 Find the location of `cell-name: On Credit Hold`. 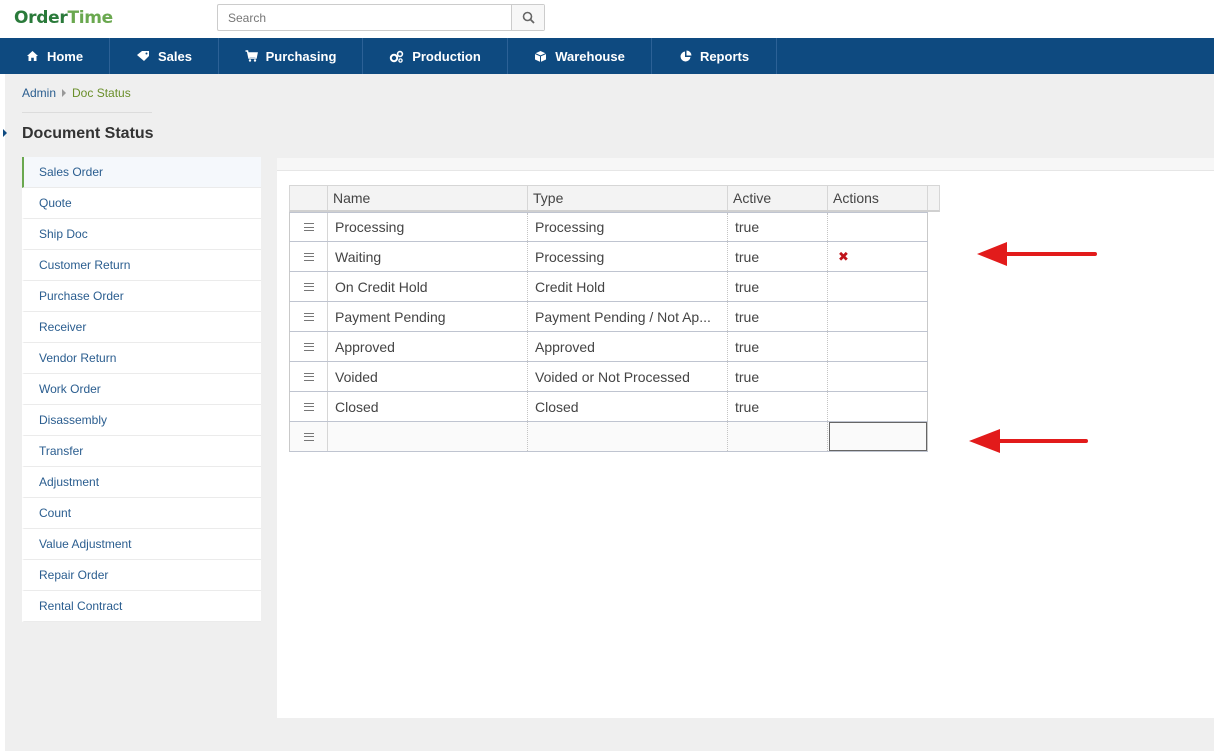

cell-name: On Credit Hold is located at coordinates (428, 286).